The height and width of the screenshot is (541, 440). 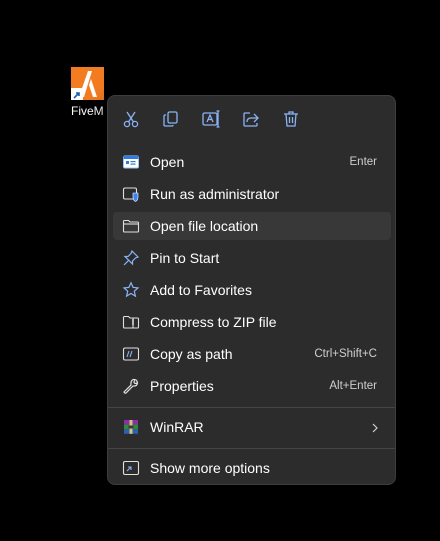 I want to click on share-icon, so click(x=251, y=119).